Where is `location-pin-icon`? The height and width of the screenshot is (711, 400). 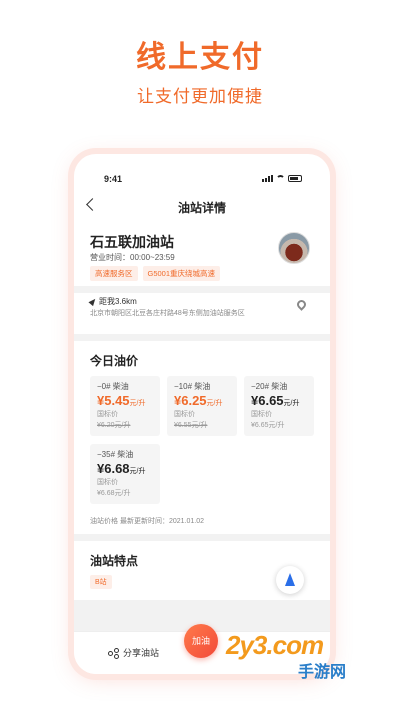 location-pin-icon is located at coordinates (301, 304).